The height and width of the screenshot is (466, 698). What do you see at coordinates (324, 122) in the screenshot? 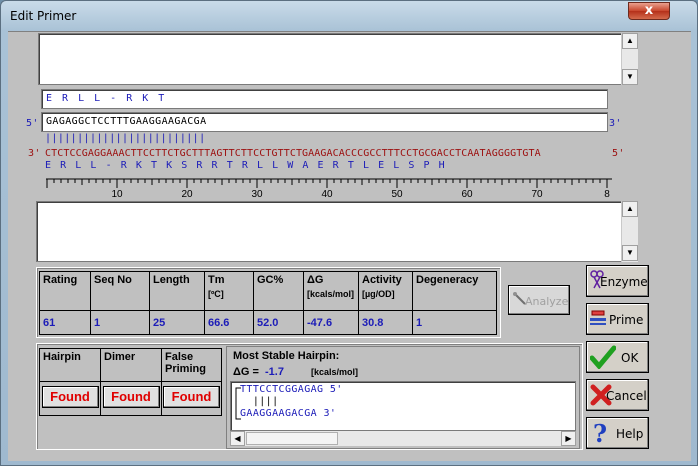
I see `primer-sequence-input: GAGAGGCTCCTTTGAAGGAAGACGA` at bounding box center [324, 122].